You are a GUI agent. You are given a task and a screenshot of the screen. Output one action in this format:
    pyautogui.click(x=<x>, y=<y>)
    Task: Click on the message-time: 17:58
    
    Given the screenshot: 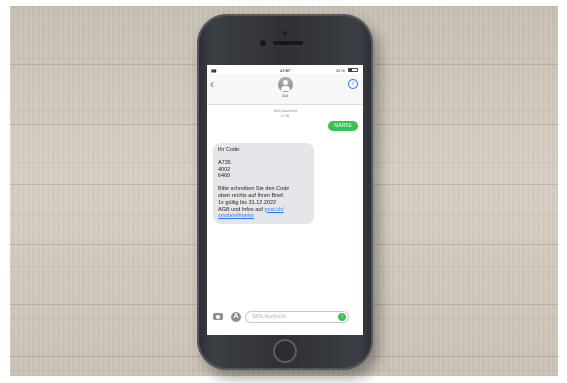 What is the action you would take?
    pyautogui.click(x=285, y=115)
    